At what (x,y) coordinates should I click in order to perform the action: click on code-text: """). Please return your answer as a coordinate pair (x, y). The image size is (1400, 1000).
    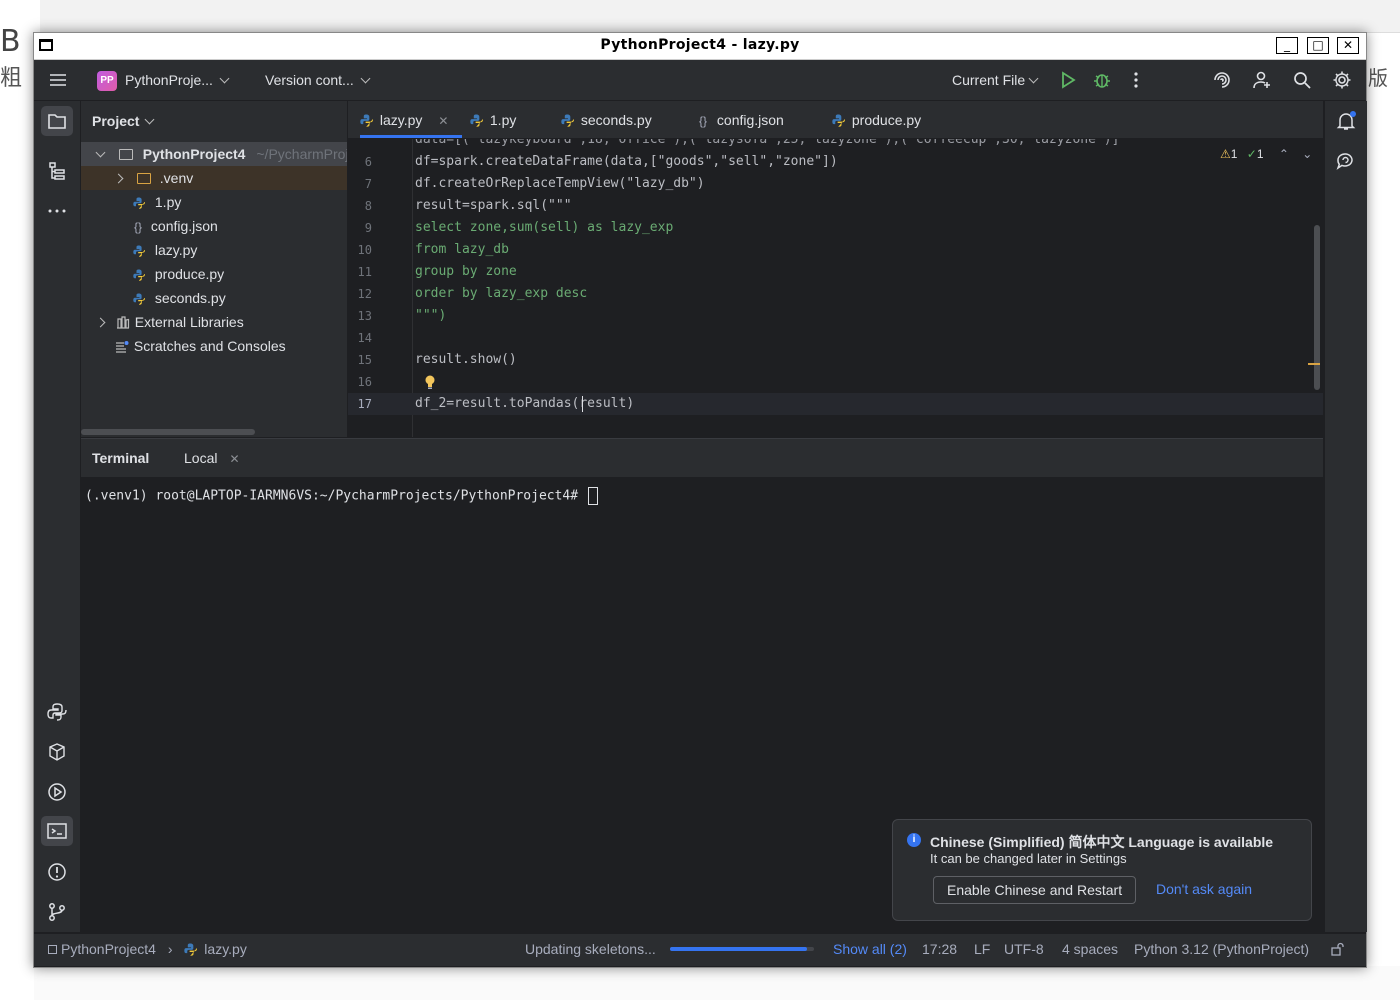
    Looking at the image, I should click on (431, 315).